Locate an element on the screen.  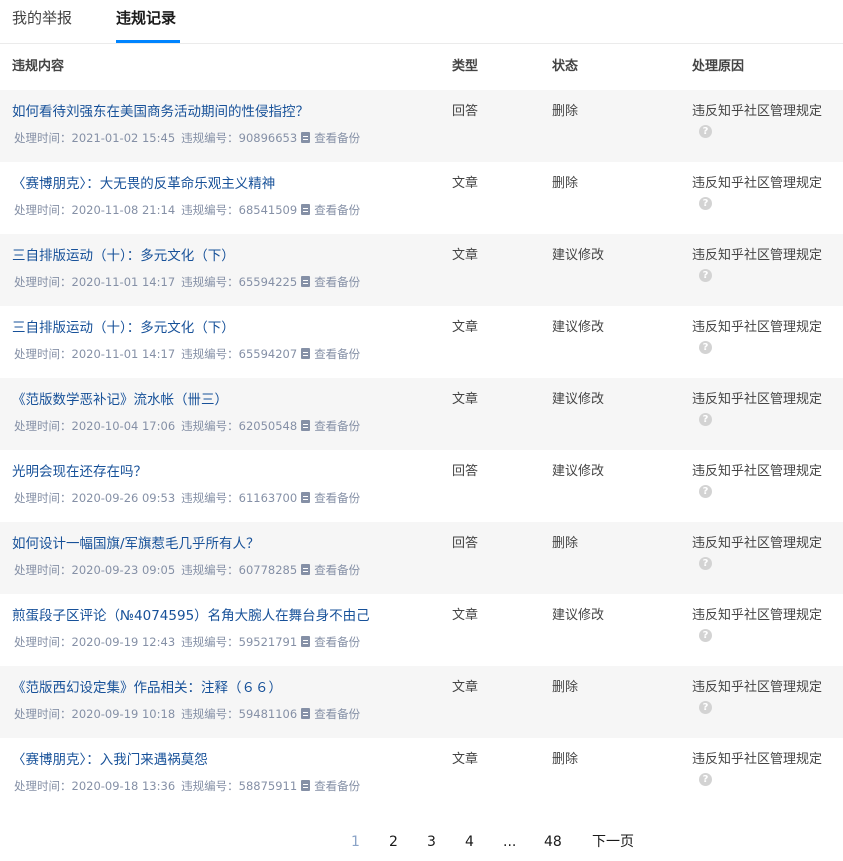
handled-time: 2020-11-01 14:17 is located at coordinates (123, 354).